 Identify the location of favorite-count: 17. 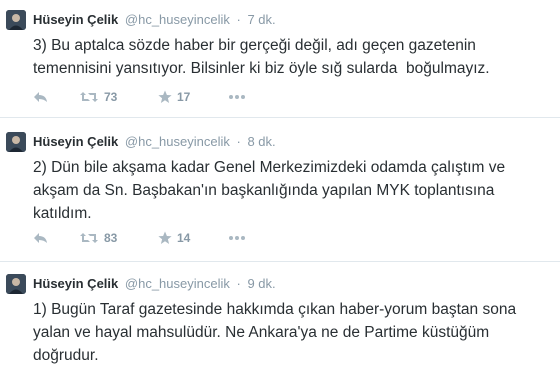
(184, 97).